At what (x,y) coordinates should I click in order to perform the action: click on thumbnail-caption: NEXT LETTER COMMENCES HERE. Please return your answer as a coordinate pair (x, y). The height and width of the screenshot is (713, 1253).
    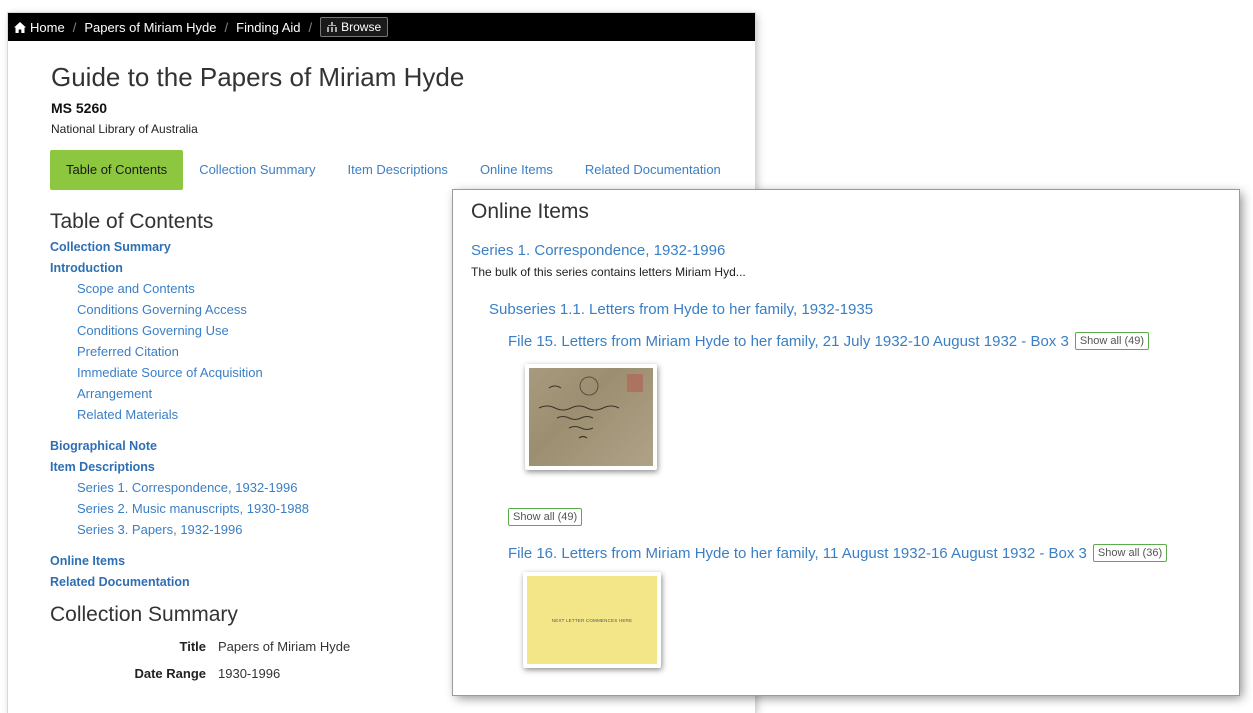
    Looking at the image, I should click on (592, 620).